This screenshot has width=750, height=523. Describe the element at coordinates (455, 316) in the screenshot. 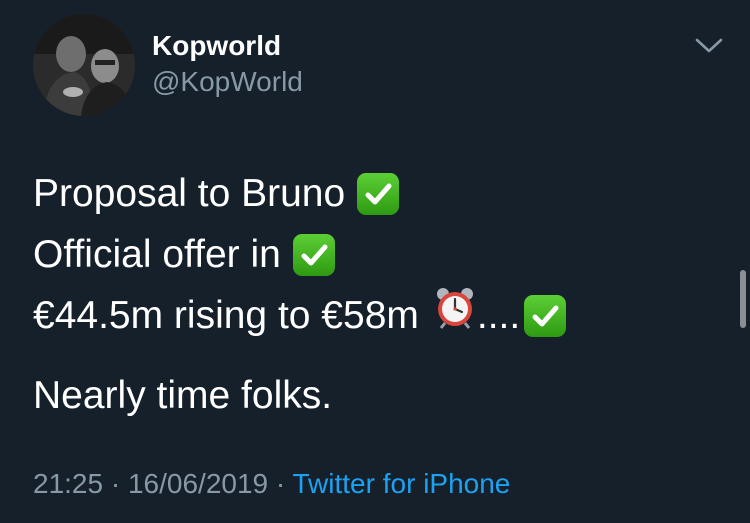

I see `alarm-clock-icon` at that location.